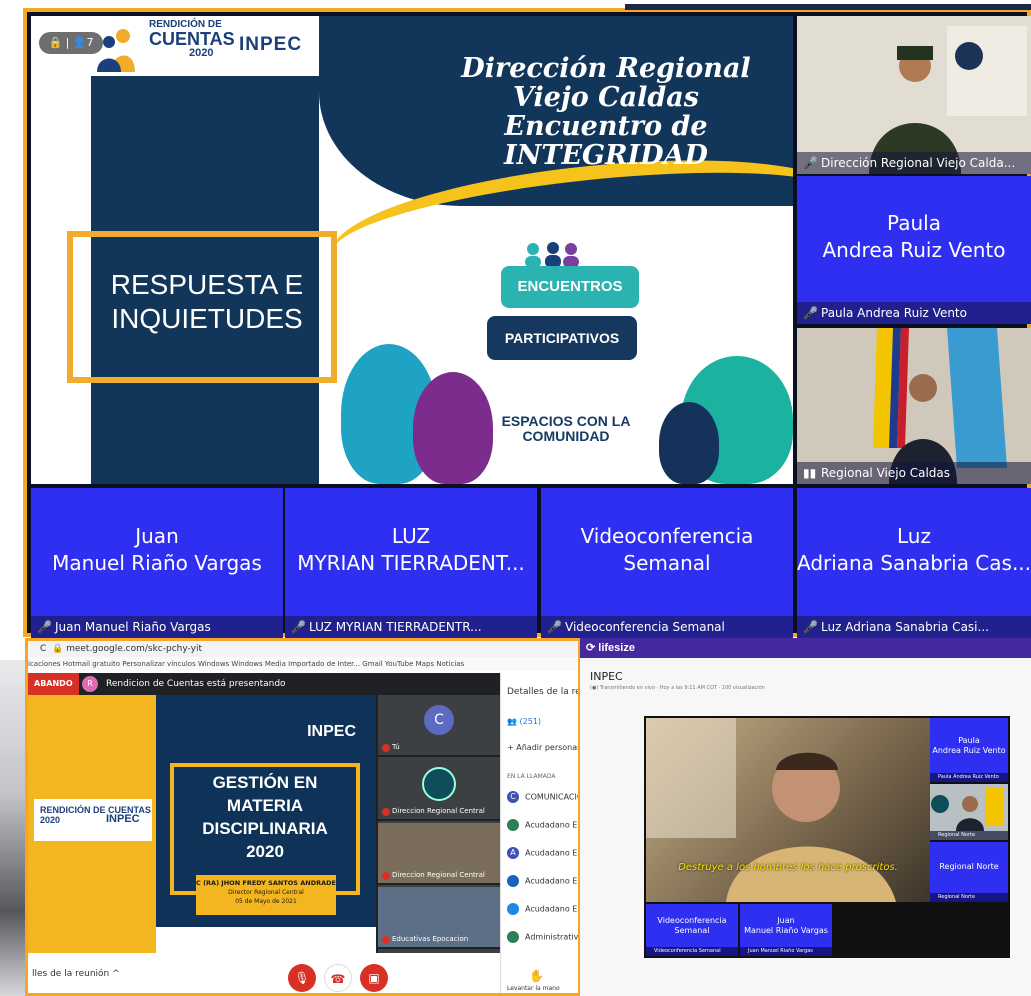 The width and height of the screenshot is (1031, 996). What do you see at coordinates (562, 338) in the screenshot?
I see `participativos-label: PARTICIPATIVOS` at bounding box center [562, 338].